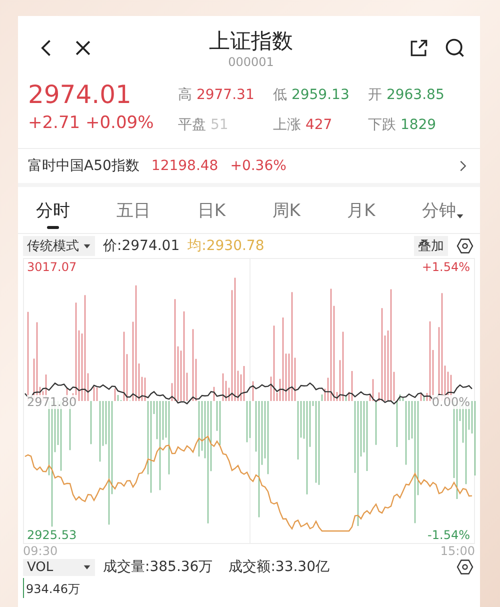 Image resolution: width=500 pixels, height=607 pixels. I want to click on stat-label: 低 2959.13, so click(311, 95).